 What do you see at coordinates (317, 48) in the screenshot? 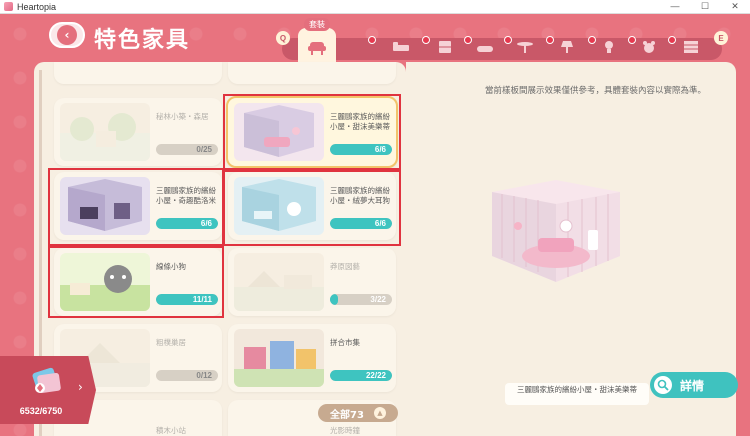
I see `armchair-icon` at bounding box center [317, 48].